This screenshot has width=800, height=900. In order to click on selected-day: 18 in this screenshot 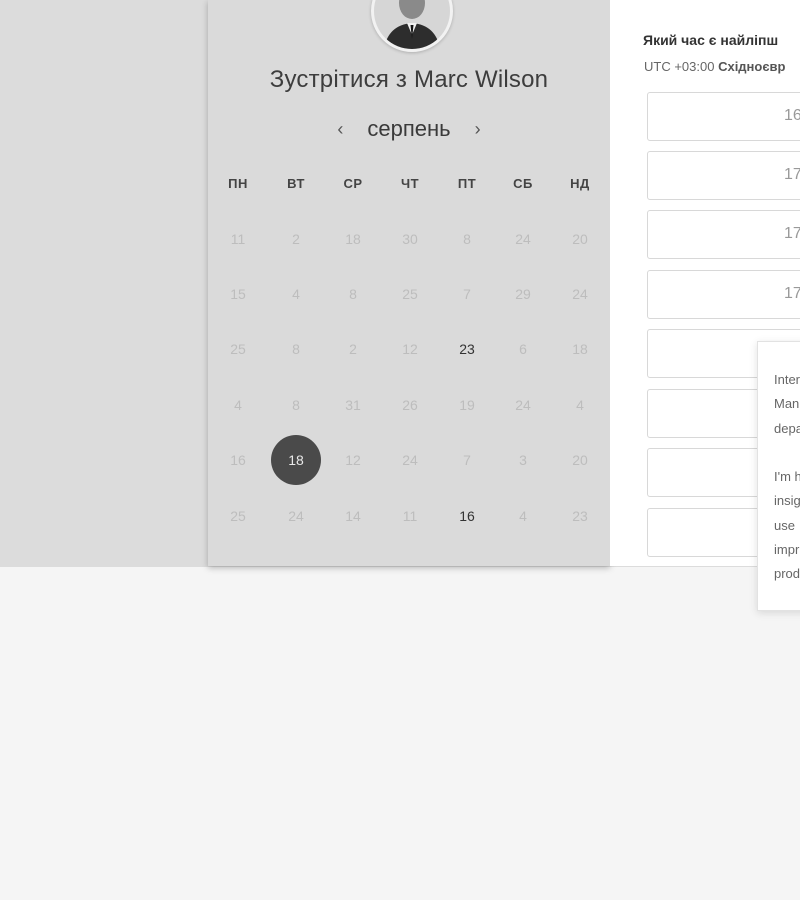, I will do `click(296, 460)`.